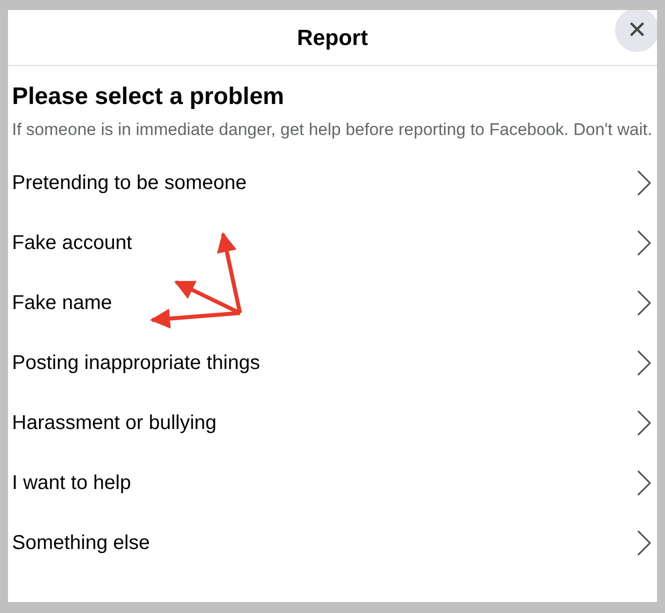  I want to click on option-label: Pretending to be someone, so click(129, 183).